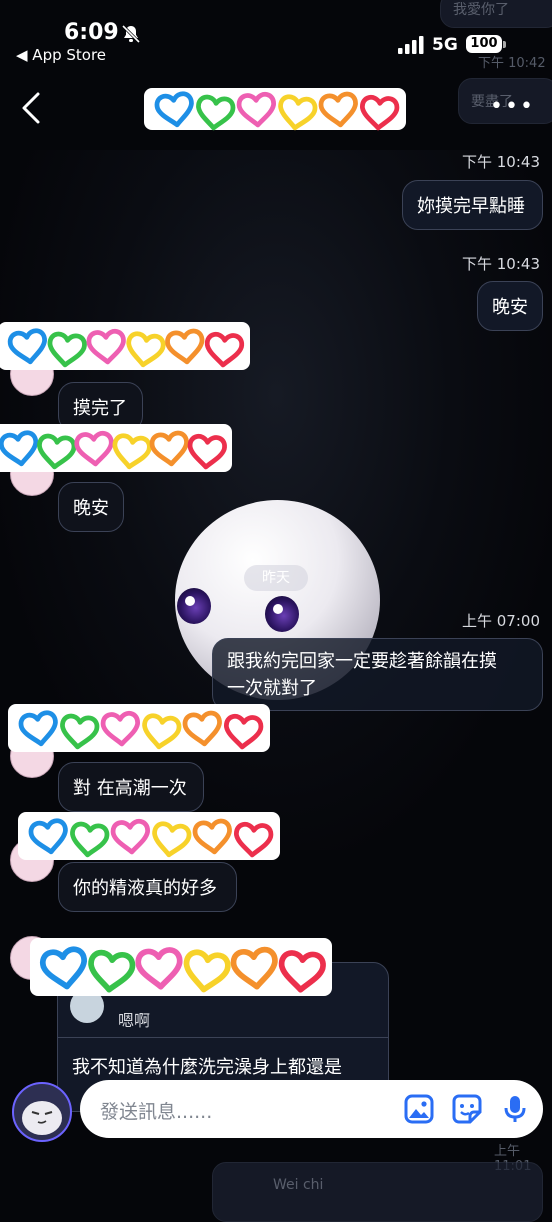 Image resolution: width=552 pixels, height=1222 pixels. I want to click on back-chevron-icon, so click(33, 108).